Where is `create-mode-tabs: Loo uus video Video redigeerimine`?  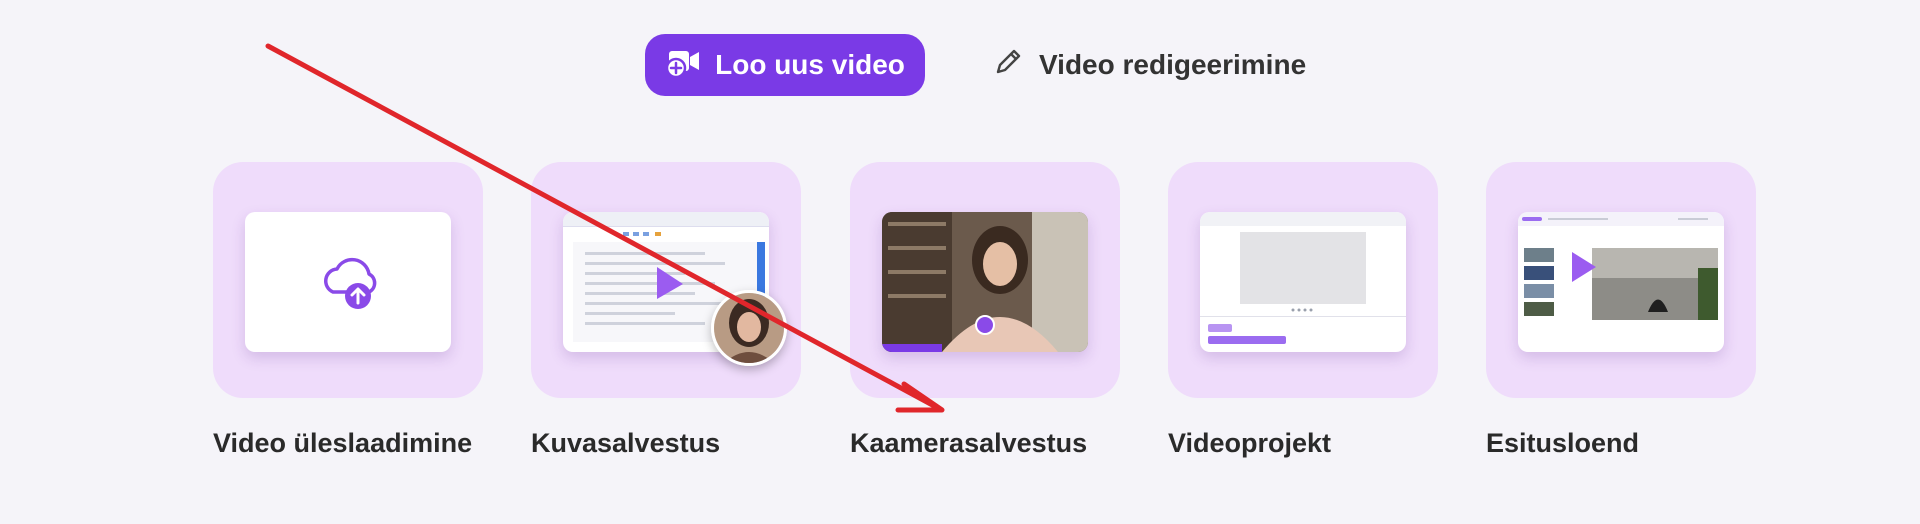
create-mode-tabs: Loo uus video Video redigeerimine is located at coordinates (960, 66).